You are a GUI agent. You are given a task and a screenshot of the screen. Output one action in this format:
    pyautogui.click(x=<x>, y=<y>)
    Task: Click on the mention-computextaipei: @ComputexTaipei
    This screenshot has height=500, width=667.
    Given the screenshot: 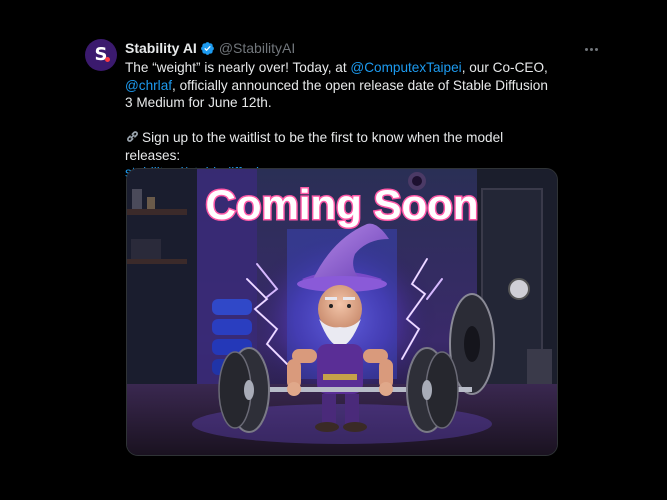 What is the action you would take?
    pyautogui.click(x=405, y=67)
    